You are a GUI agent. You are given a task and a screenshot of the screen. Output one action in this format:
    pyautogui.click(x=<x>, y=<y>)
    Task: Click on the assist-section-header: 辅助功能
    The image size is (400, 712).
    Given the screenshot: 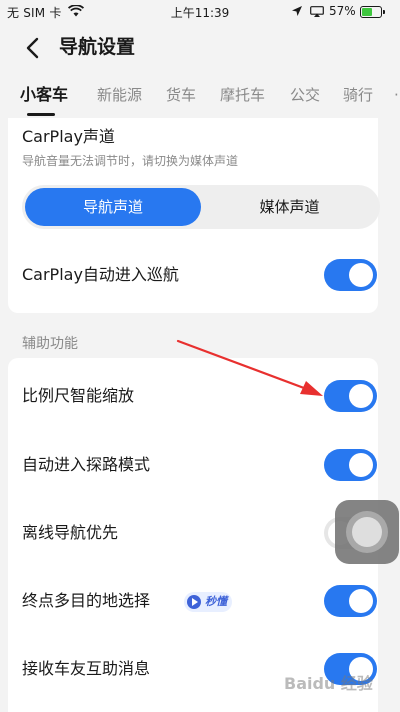 What is the action you would take?
    pyautogui.click(x=50, y=344)
    